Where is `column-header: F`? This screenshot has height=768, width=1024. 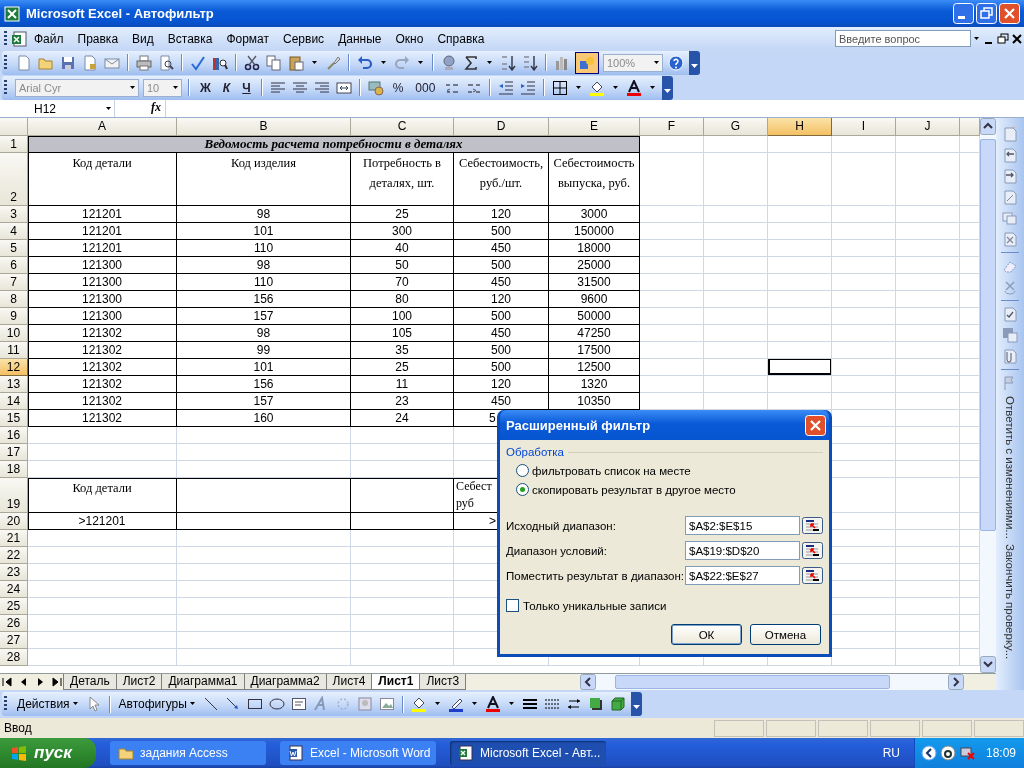 column-header: F is located at coordinates (672, 127).